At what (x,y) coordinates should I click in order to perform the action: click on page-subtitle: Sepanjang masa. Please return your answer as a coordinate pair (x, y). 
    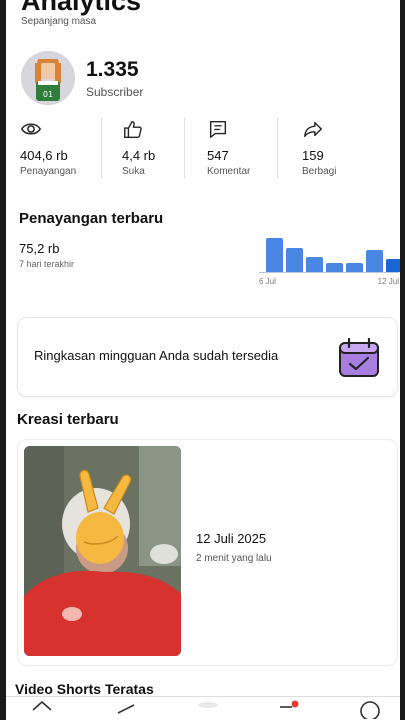
    Looking at the image, I should click on (59, 21).